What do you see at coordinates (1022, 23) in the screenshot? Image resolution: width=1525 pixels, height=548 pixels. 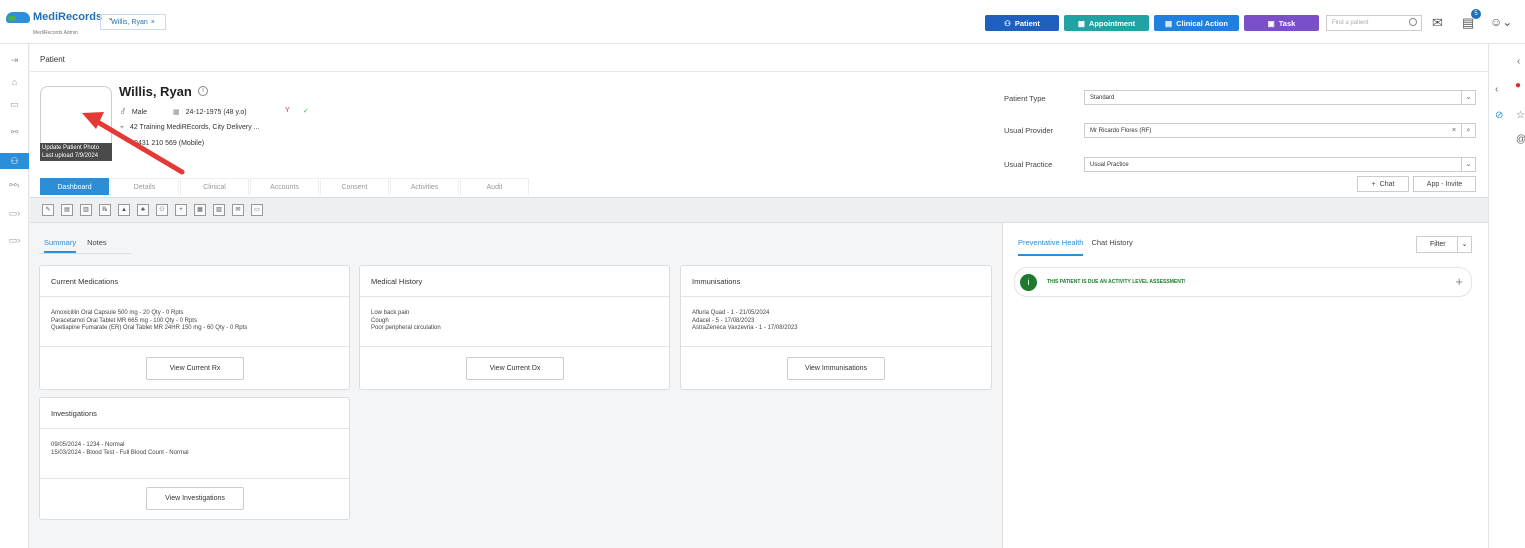 I see `patient-button: ⚇ Patient` at bounding box center [1022, 23].